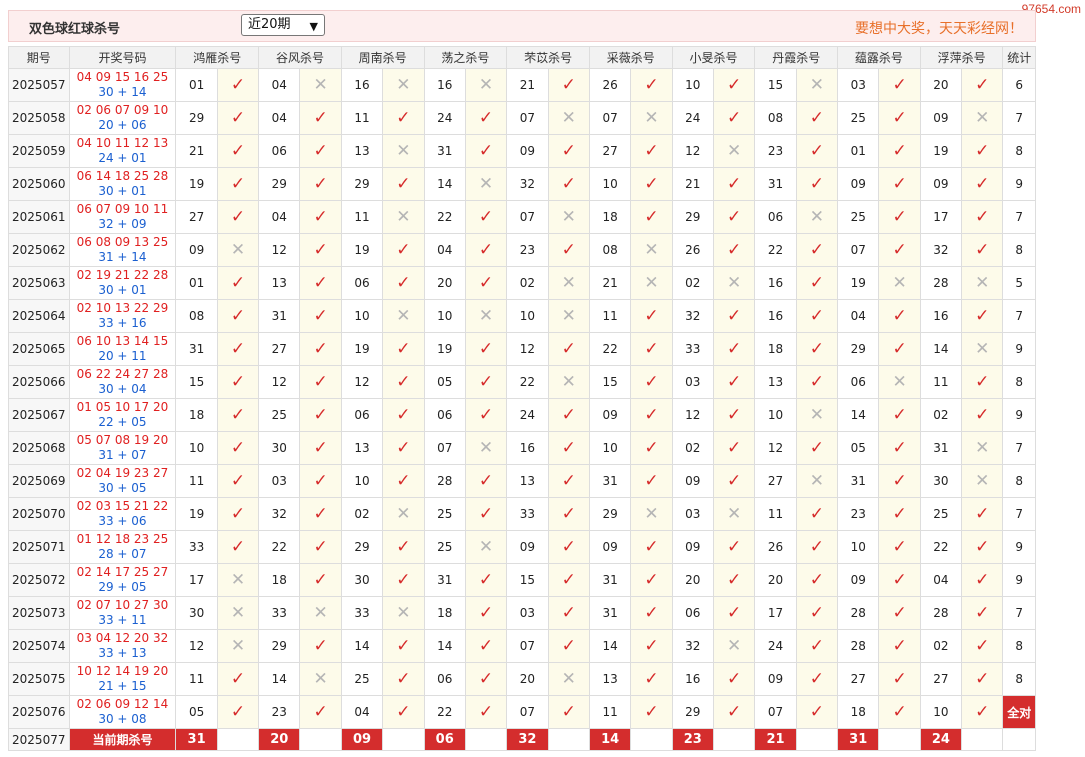 The height and width of the screenshot is (757, 1085). I want to click on period-select: 近20期 ▼, so click(283, 25).